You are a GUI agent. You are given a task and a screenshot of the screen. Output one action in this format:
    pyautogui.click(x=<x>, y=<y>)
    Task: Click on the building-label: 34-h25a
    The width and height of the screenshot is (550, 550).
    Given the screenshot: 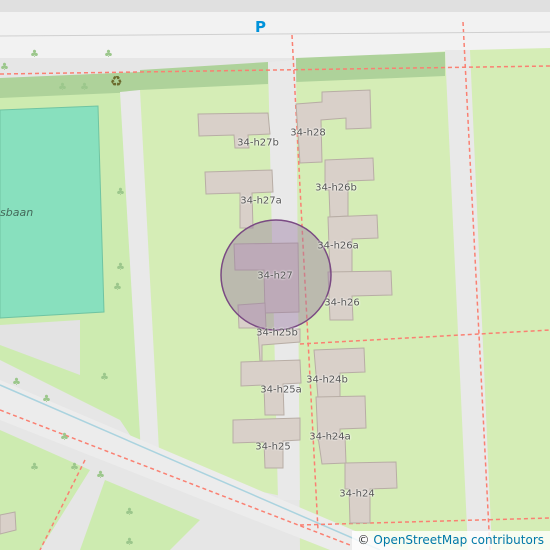 What is the action you would take?
    pyautogui.click(x=281, y=390)
    